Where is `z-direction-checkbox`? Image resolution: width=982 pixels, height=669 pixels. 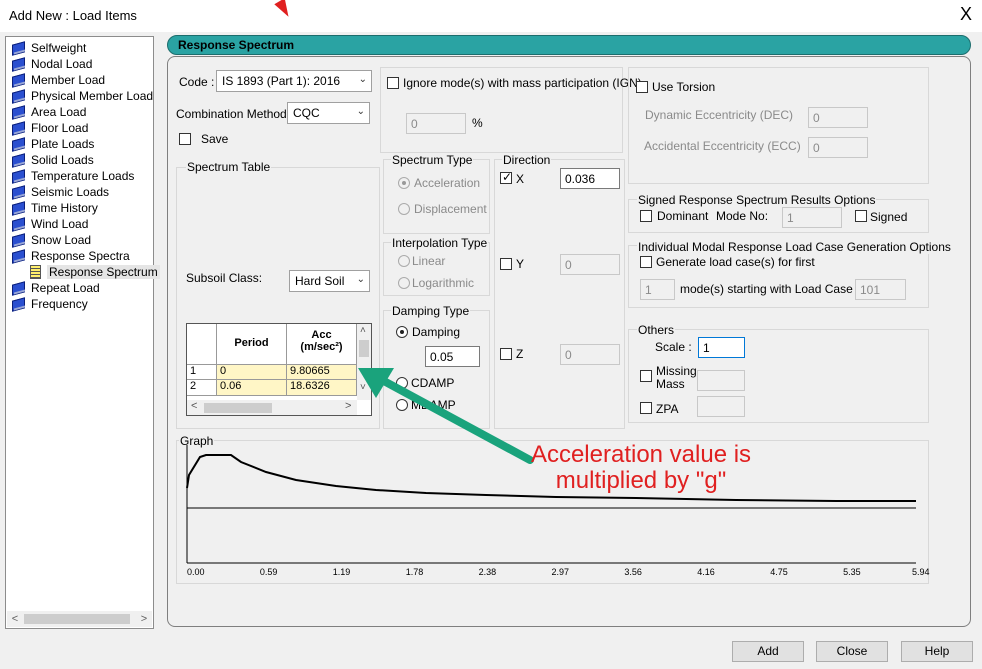
z-direction-checkbox is located at coordinates (506, 354).